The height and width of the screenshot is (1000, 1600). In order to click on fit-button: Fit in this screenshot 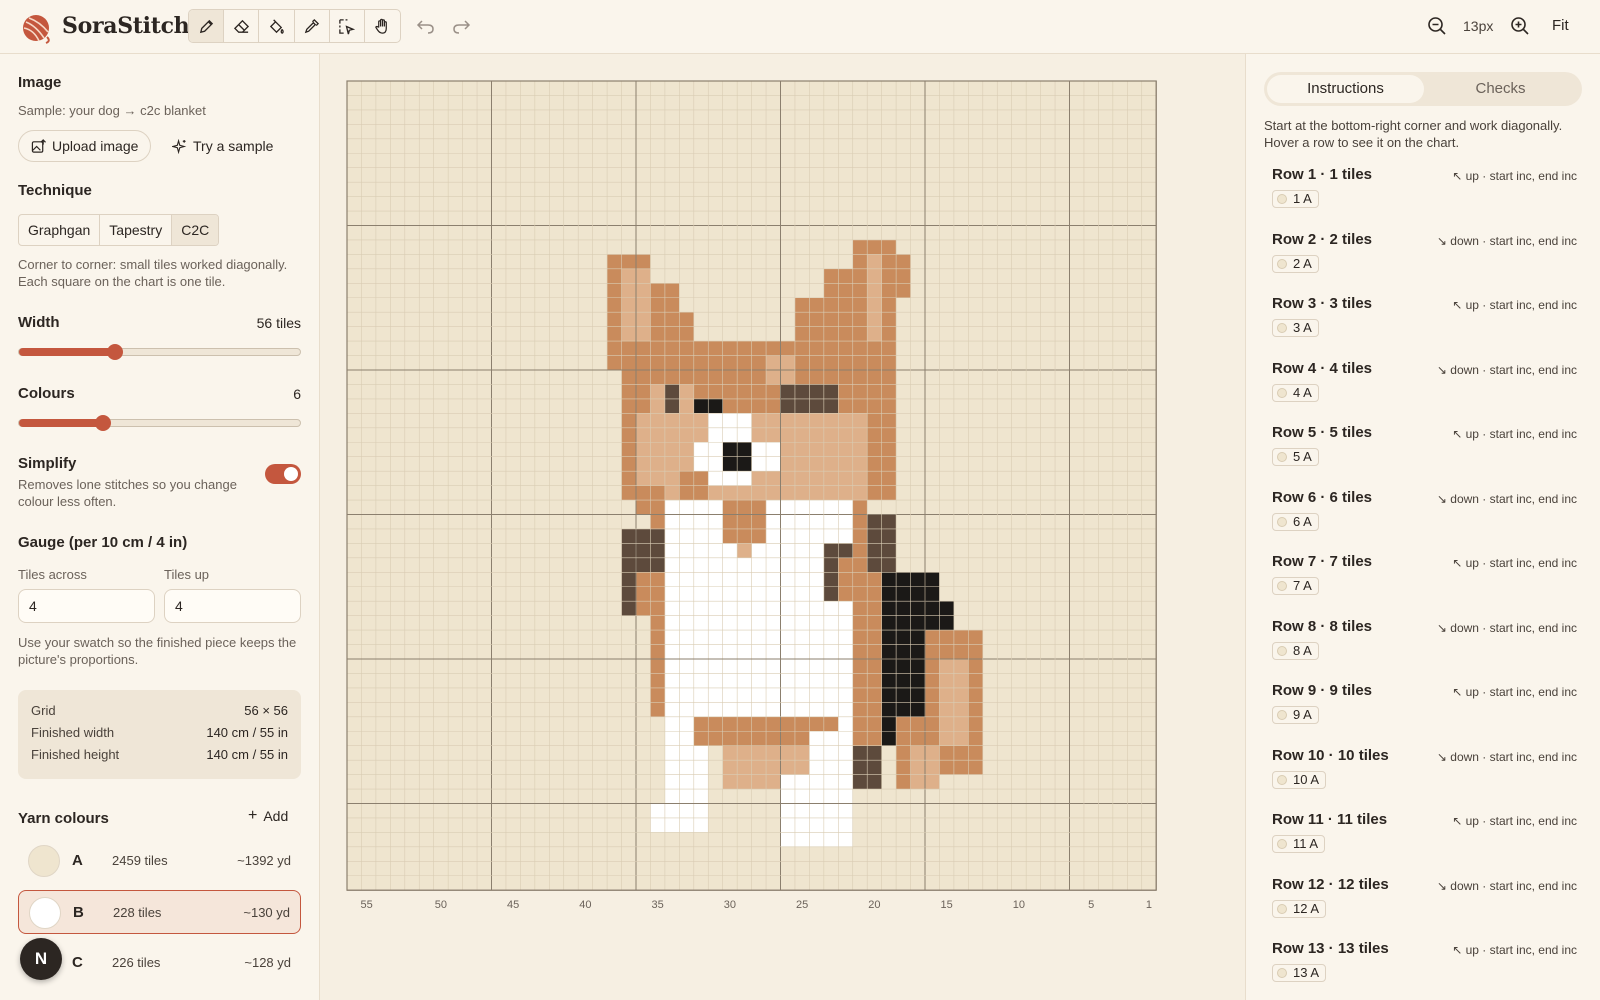, I will do `click(1560, 25)`.